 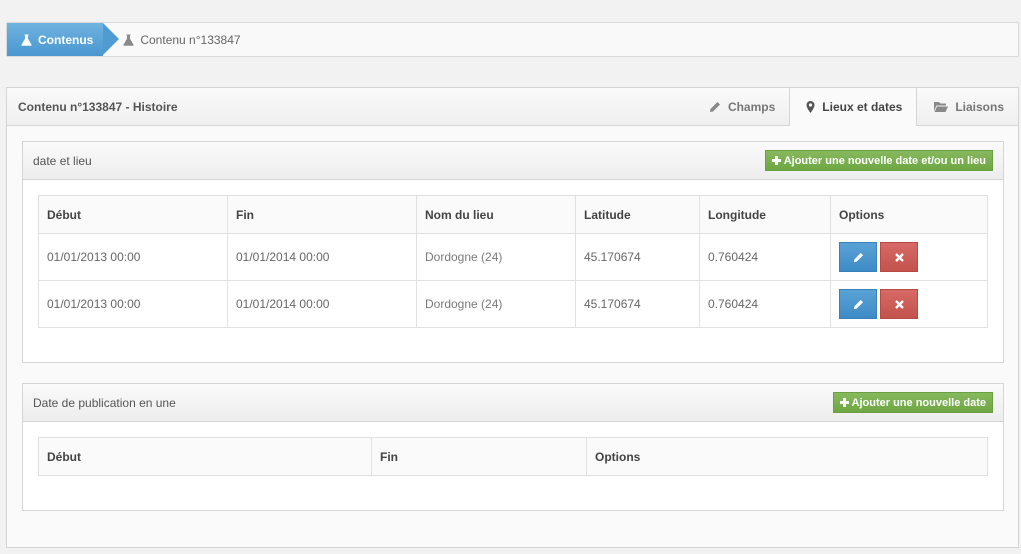 I want to click on dates-lieux-title: date et lieu, so click(x=62, y=160).